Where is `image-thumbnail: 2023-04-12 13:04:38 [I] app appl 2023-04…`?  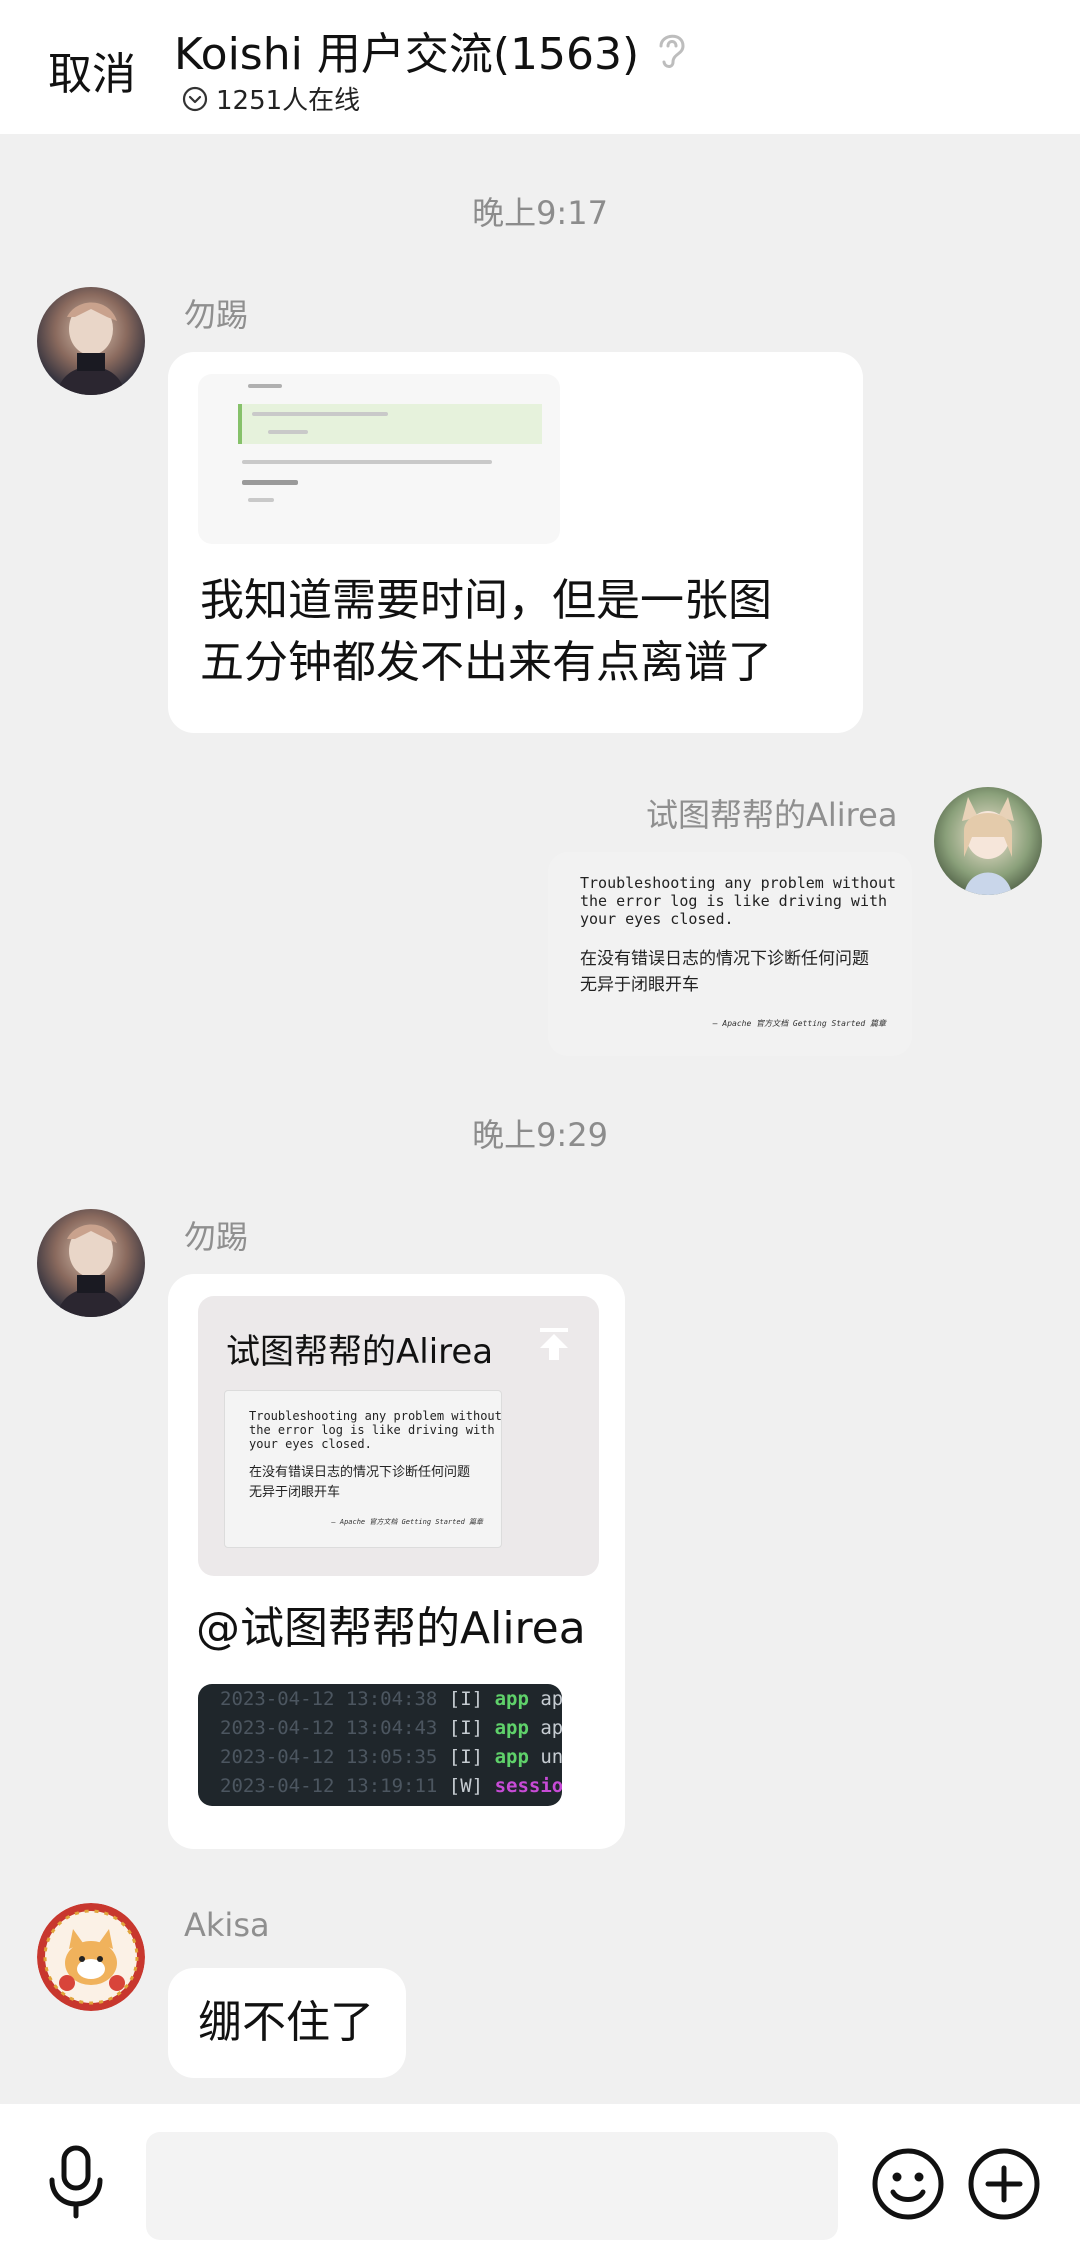
image-thumbnail: 2023-04-12 13:04:38 [I] app appl 2023-04… is located at coordinates (380, 1745).